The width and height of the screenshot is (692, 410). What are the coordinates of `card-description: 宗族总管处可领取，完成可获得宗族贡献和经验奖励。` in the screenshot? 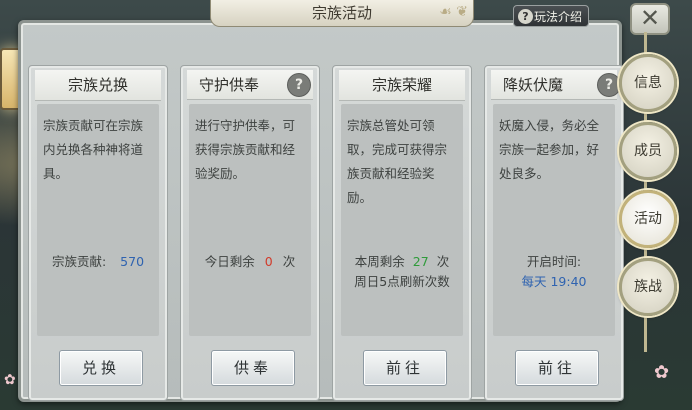 It's located at (397, 161).